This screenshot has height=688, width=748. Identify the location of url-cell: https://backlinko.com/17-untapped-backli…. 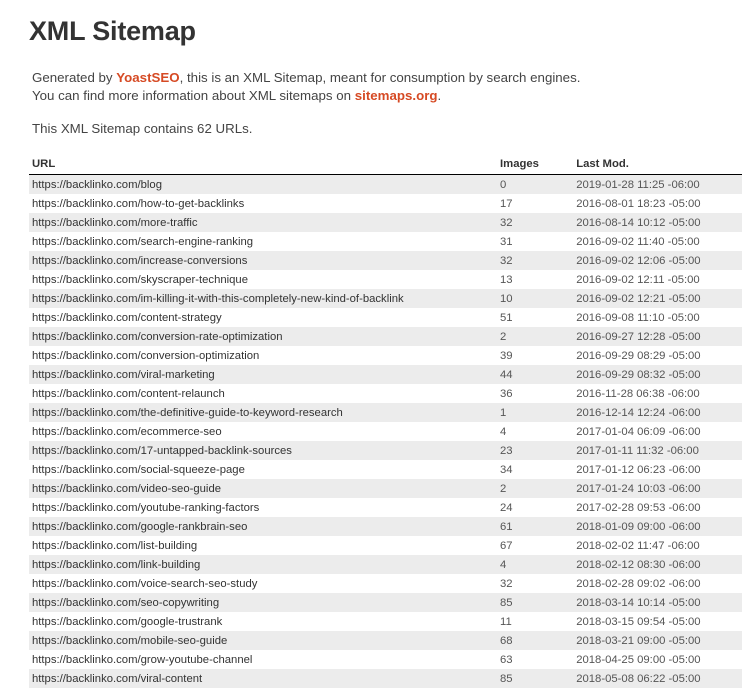
(263, 450).